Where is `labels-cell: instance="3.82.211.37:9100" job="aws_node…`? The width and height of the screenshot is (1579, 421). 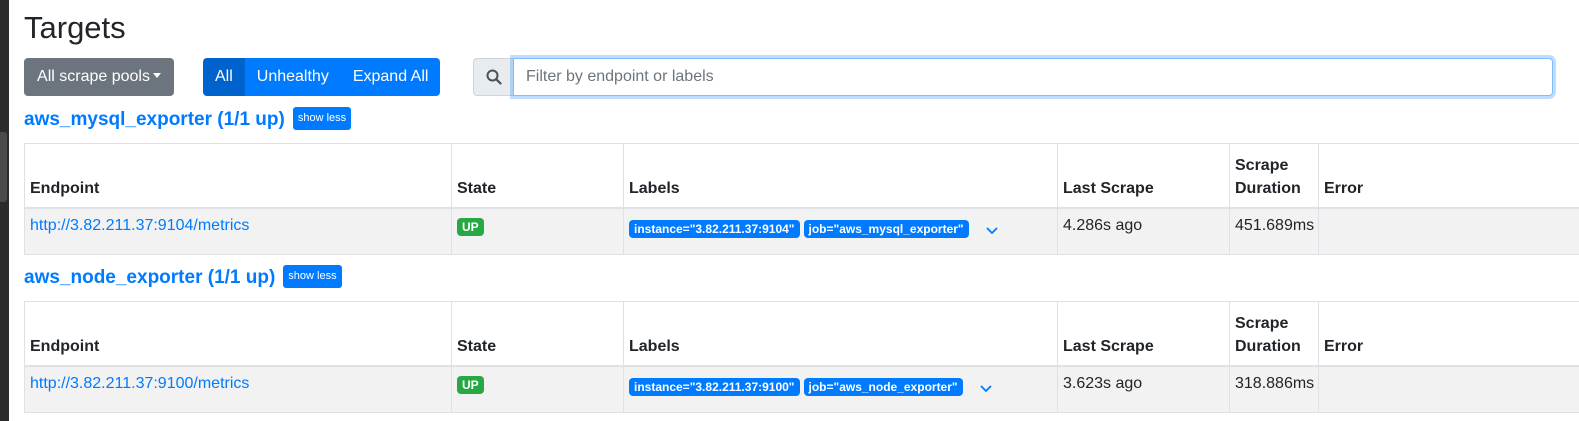
labels-cell: instance="3.82.211.37:9100" job="aws_node… is located at coordinates (840, 389).